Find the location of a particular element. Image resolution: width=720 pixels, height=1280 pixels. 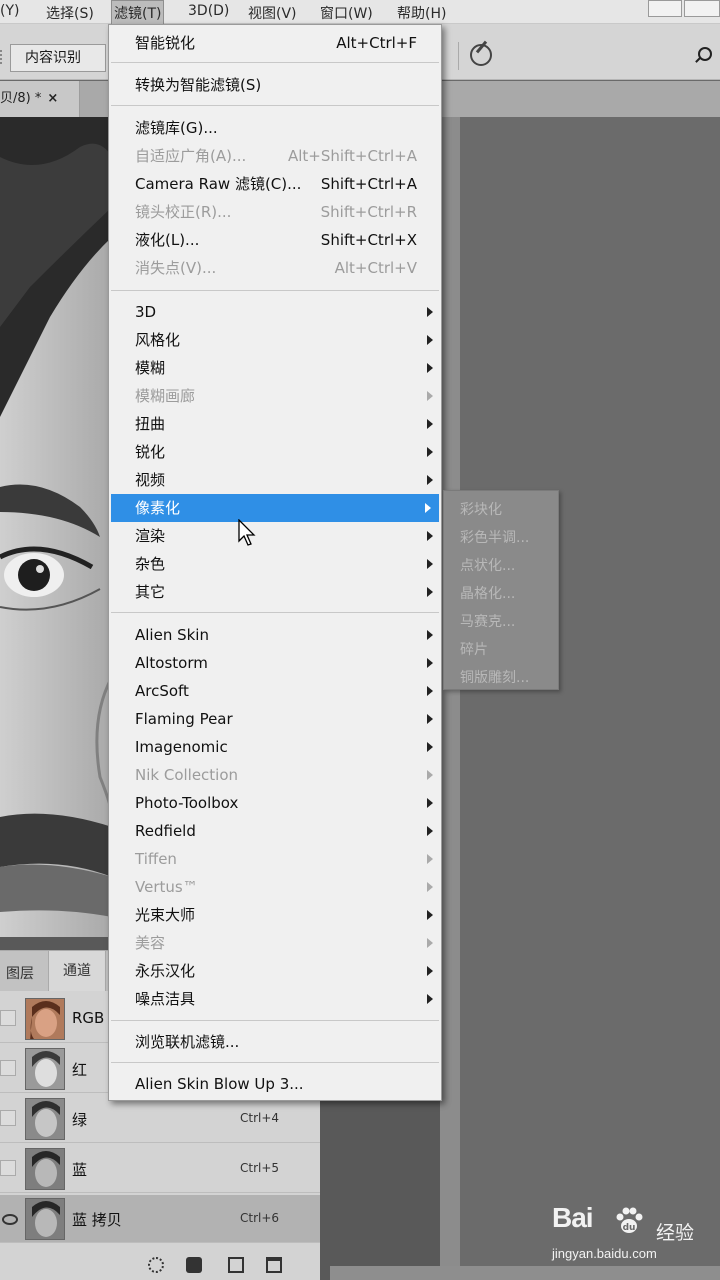

close-icon: × is located at coordinates (52, 98).